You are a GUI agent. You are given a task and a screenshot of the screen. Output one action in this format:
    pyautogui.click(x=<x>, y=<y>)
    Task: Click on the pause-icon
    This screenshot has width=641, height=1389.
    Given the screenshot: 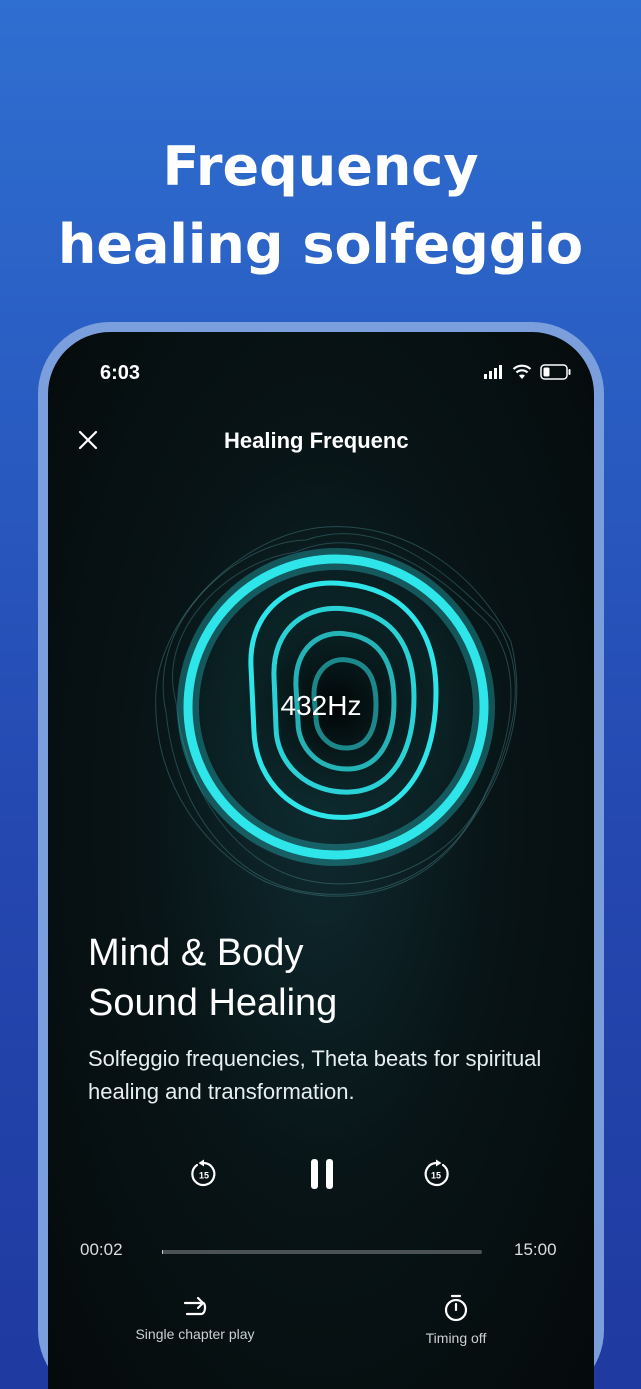 What is the action you would take?
    pyautogui.click(x=322, y=1174)
    